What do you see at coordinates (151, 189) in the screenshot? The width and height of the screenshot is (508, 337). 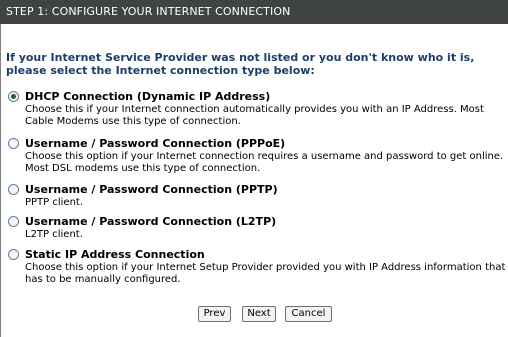 I see `option-pptp-label: Username / Password Connection (PPTP)` at bounding box center [151, 189].